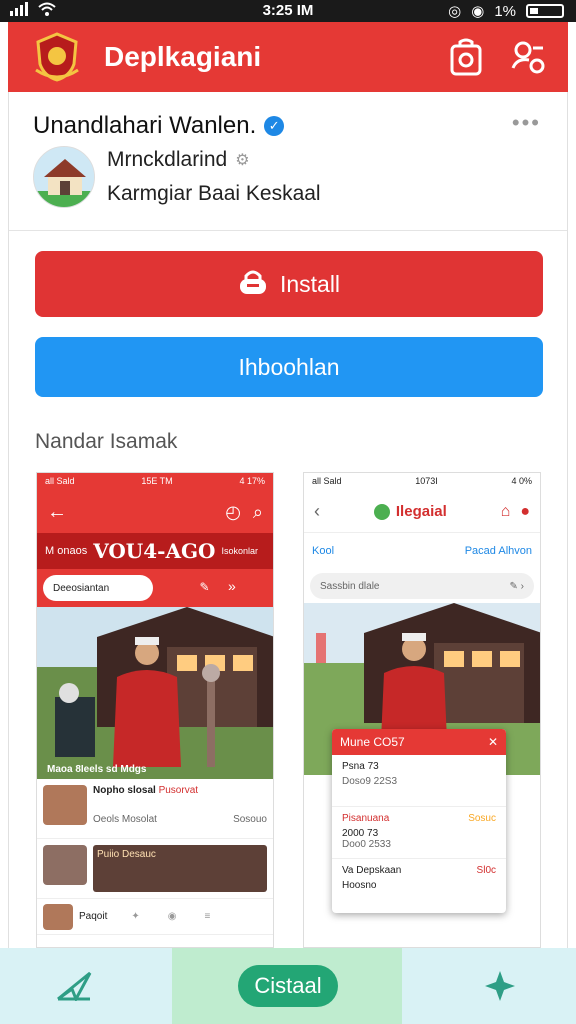 This screenshot has height=1024, width=576. Describe the element at coordinates (106, 441) in the screenshot. I see `section-title: Nandar Isamak` at that location.